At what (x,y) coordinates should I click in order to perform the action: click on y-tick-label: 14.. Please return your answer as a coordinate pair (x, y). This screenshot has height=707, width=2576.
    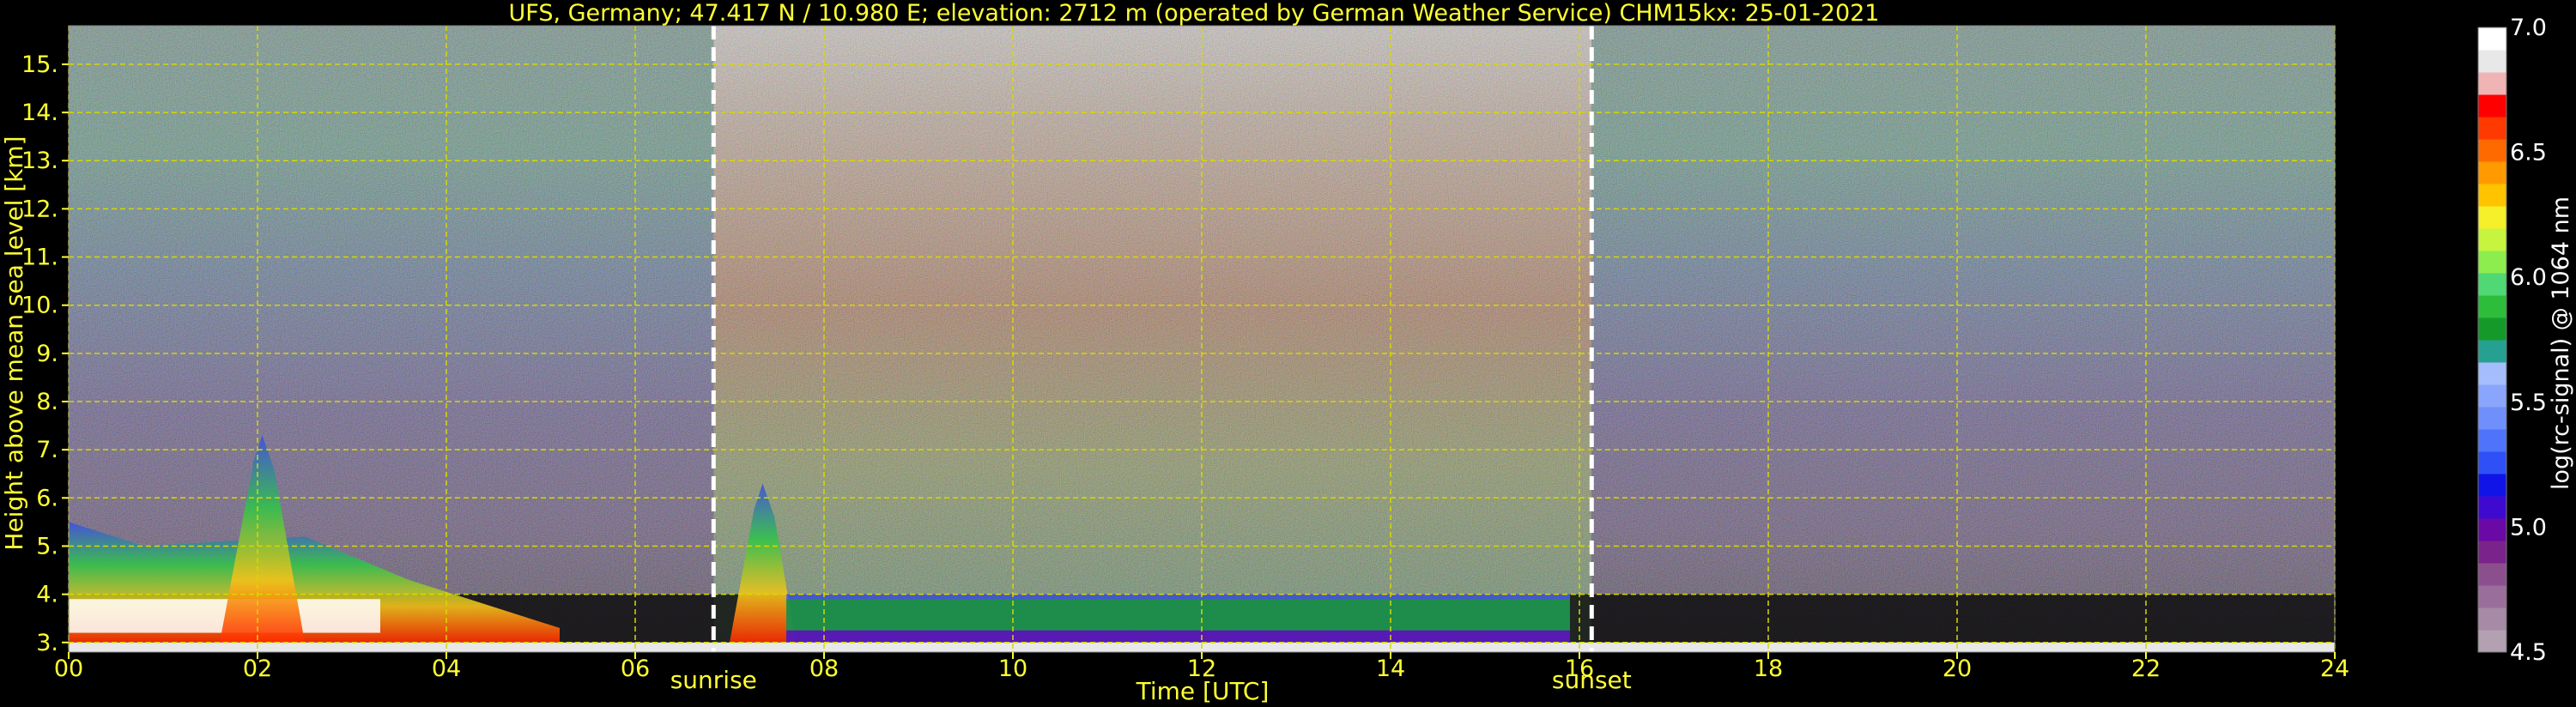
    Looking at the image, I should click on (39, 113).